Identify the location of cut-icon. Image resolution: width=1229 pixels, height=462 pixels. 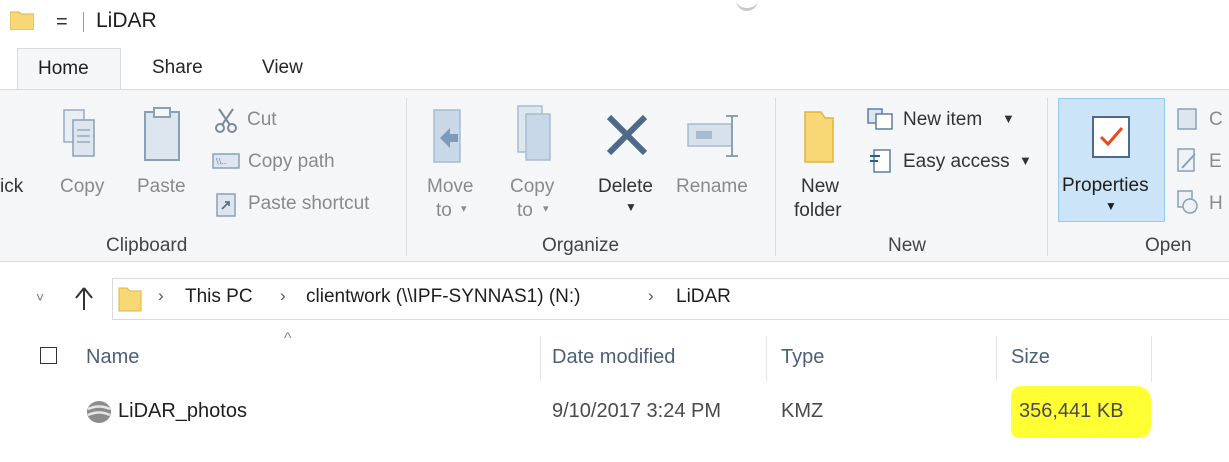
(226, 120).